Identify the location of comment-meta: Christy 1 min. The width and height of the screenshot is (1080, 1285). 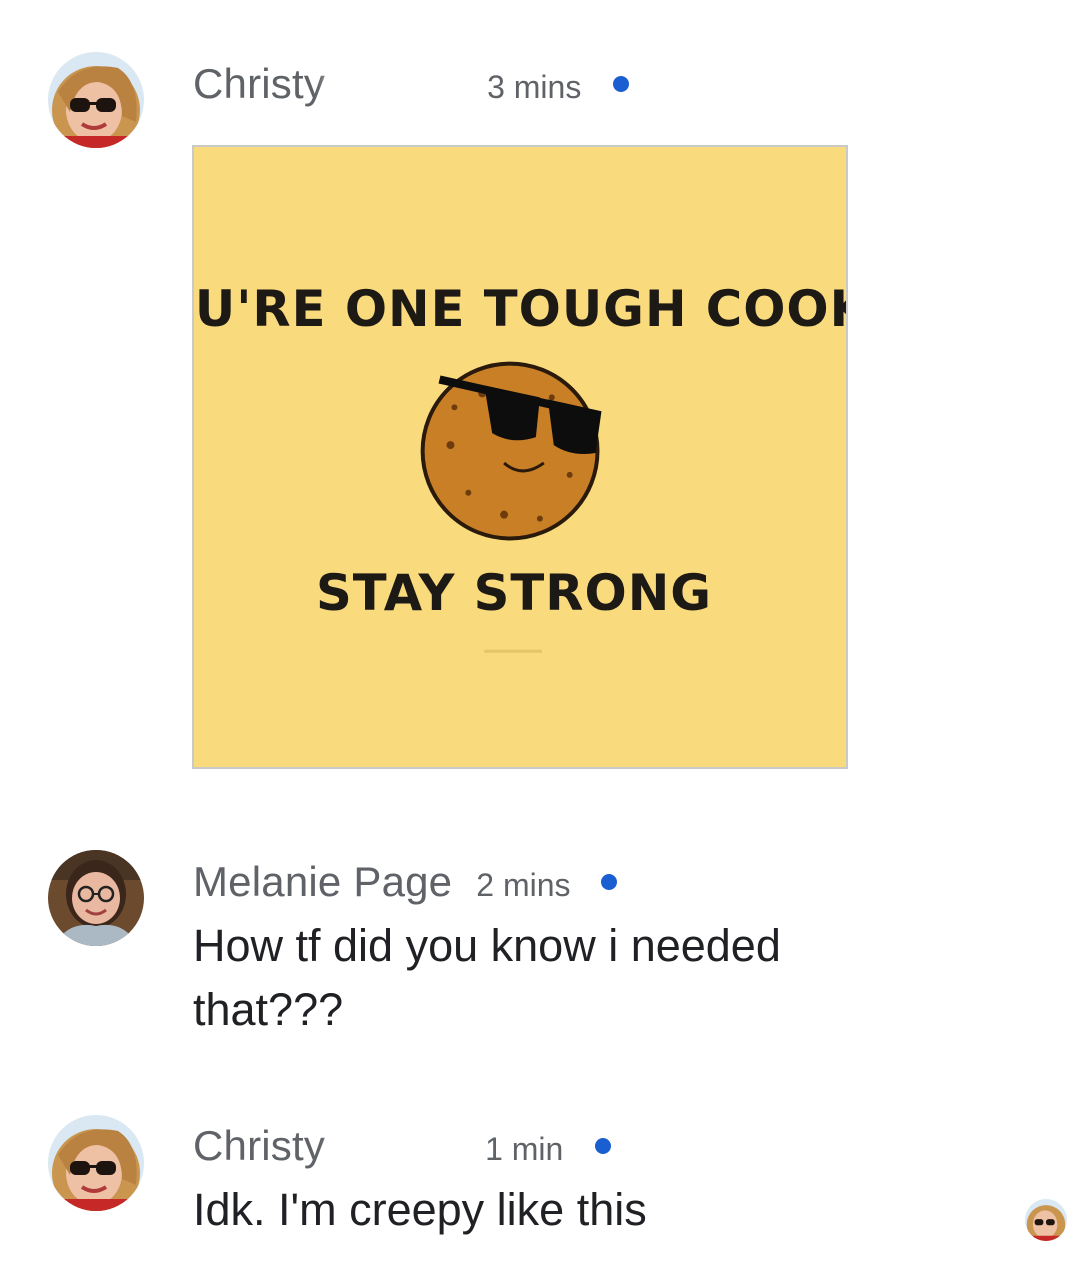
(402, 1146).